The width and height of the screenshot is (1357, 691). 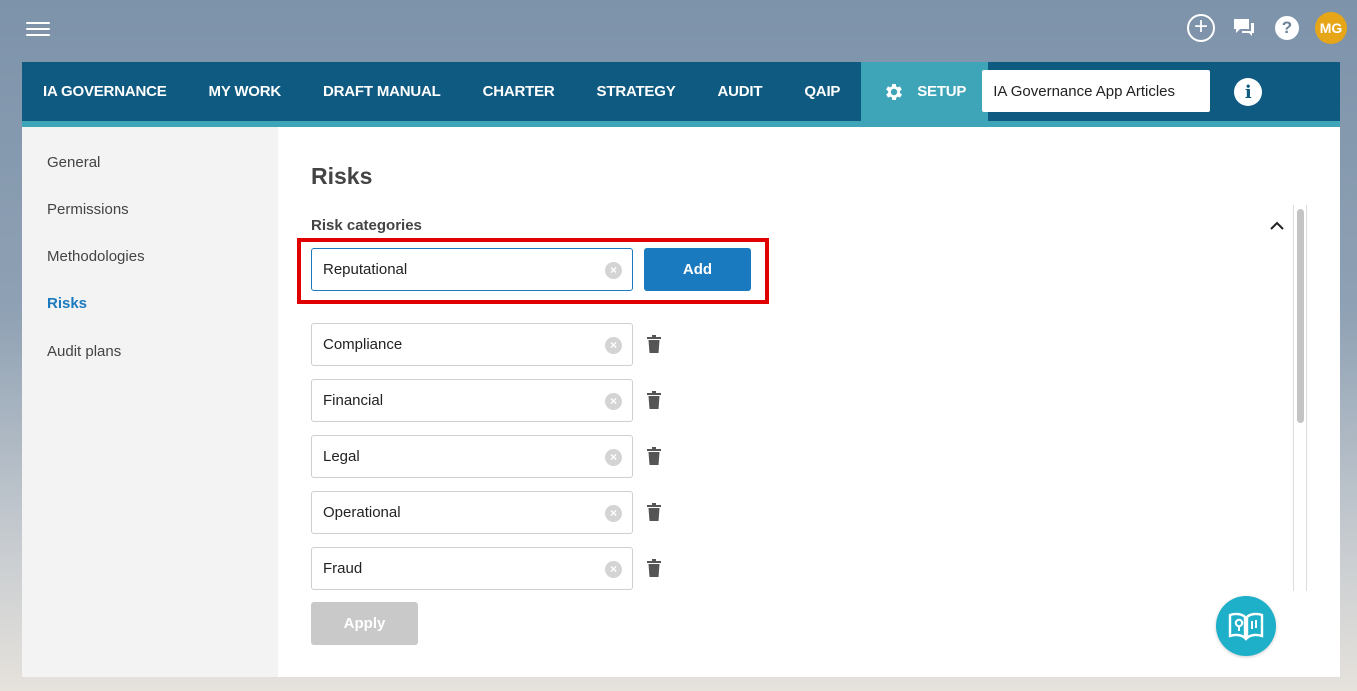 I want to click on tab-ia-governance: IA GOVERNANCE, so click(x=105, y=91).